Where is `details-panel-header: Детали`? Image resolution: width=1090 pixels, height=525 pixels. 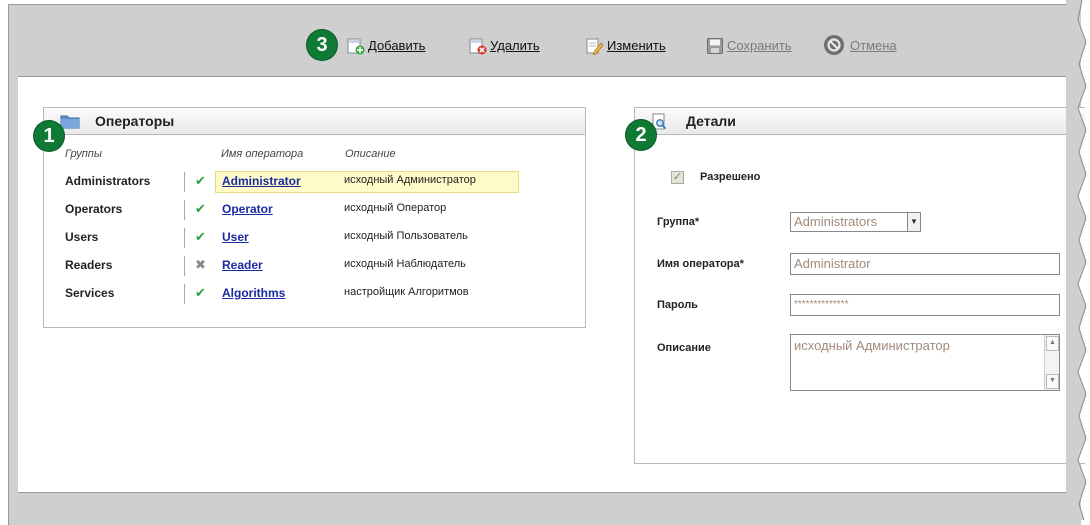 details-panel-header: Детали is located at coordinates (860, 121).